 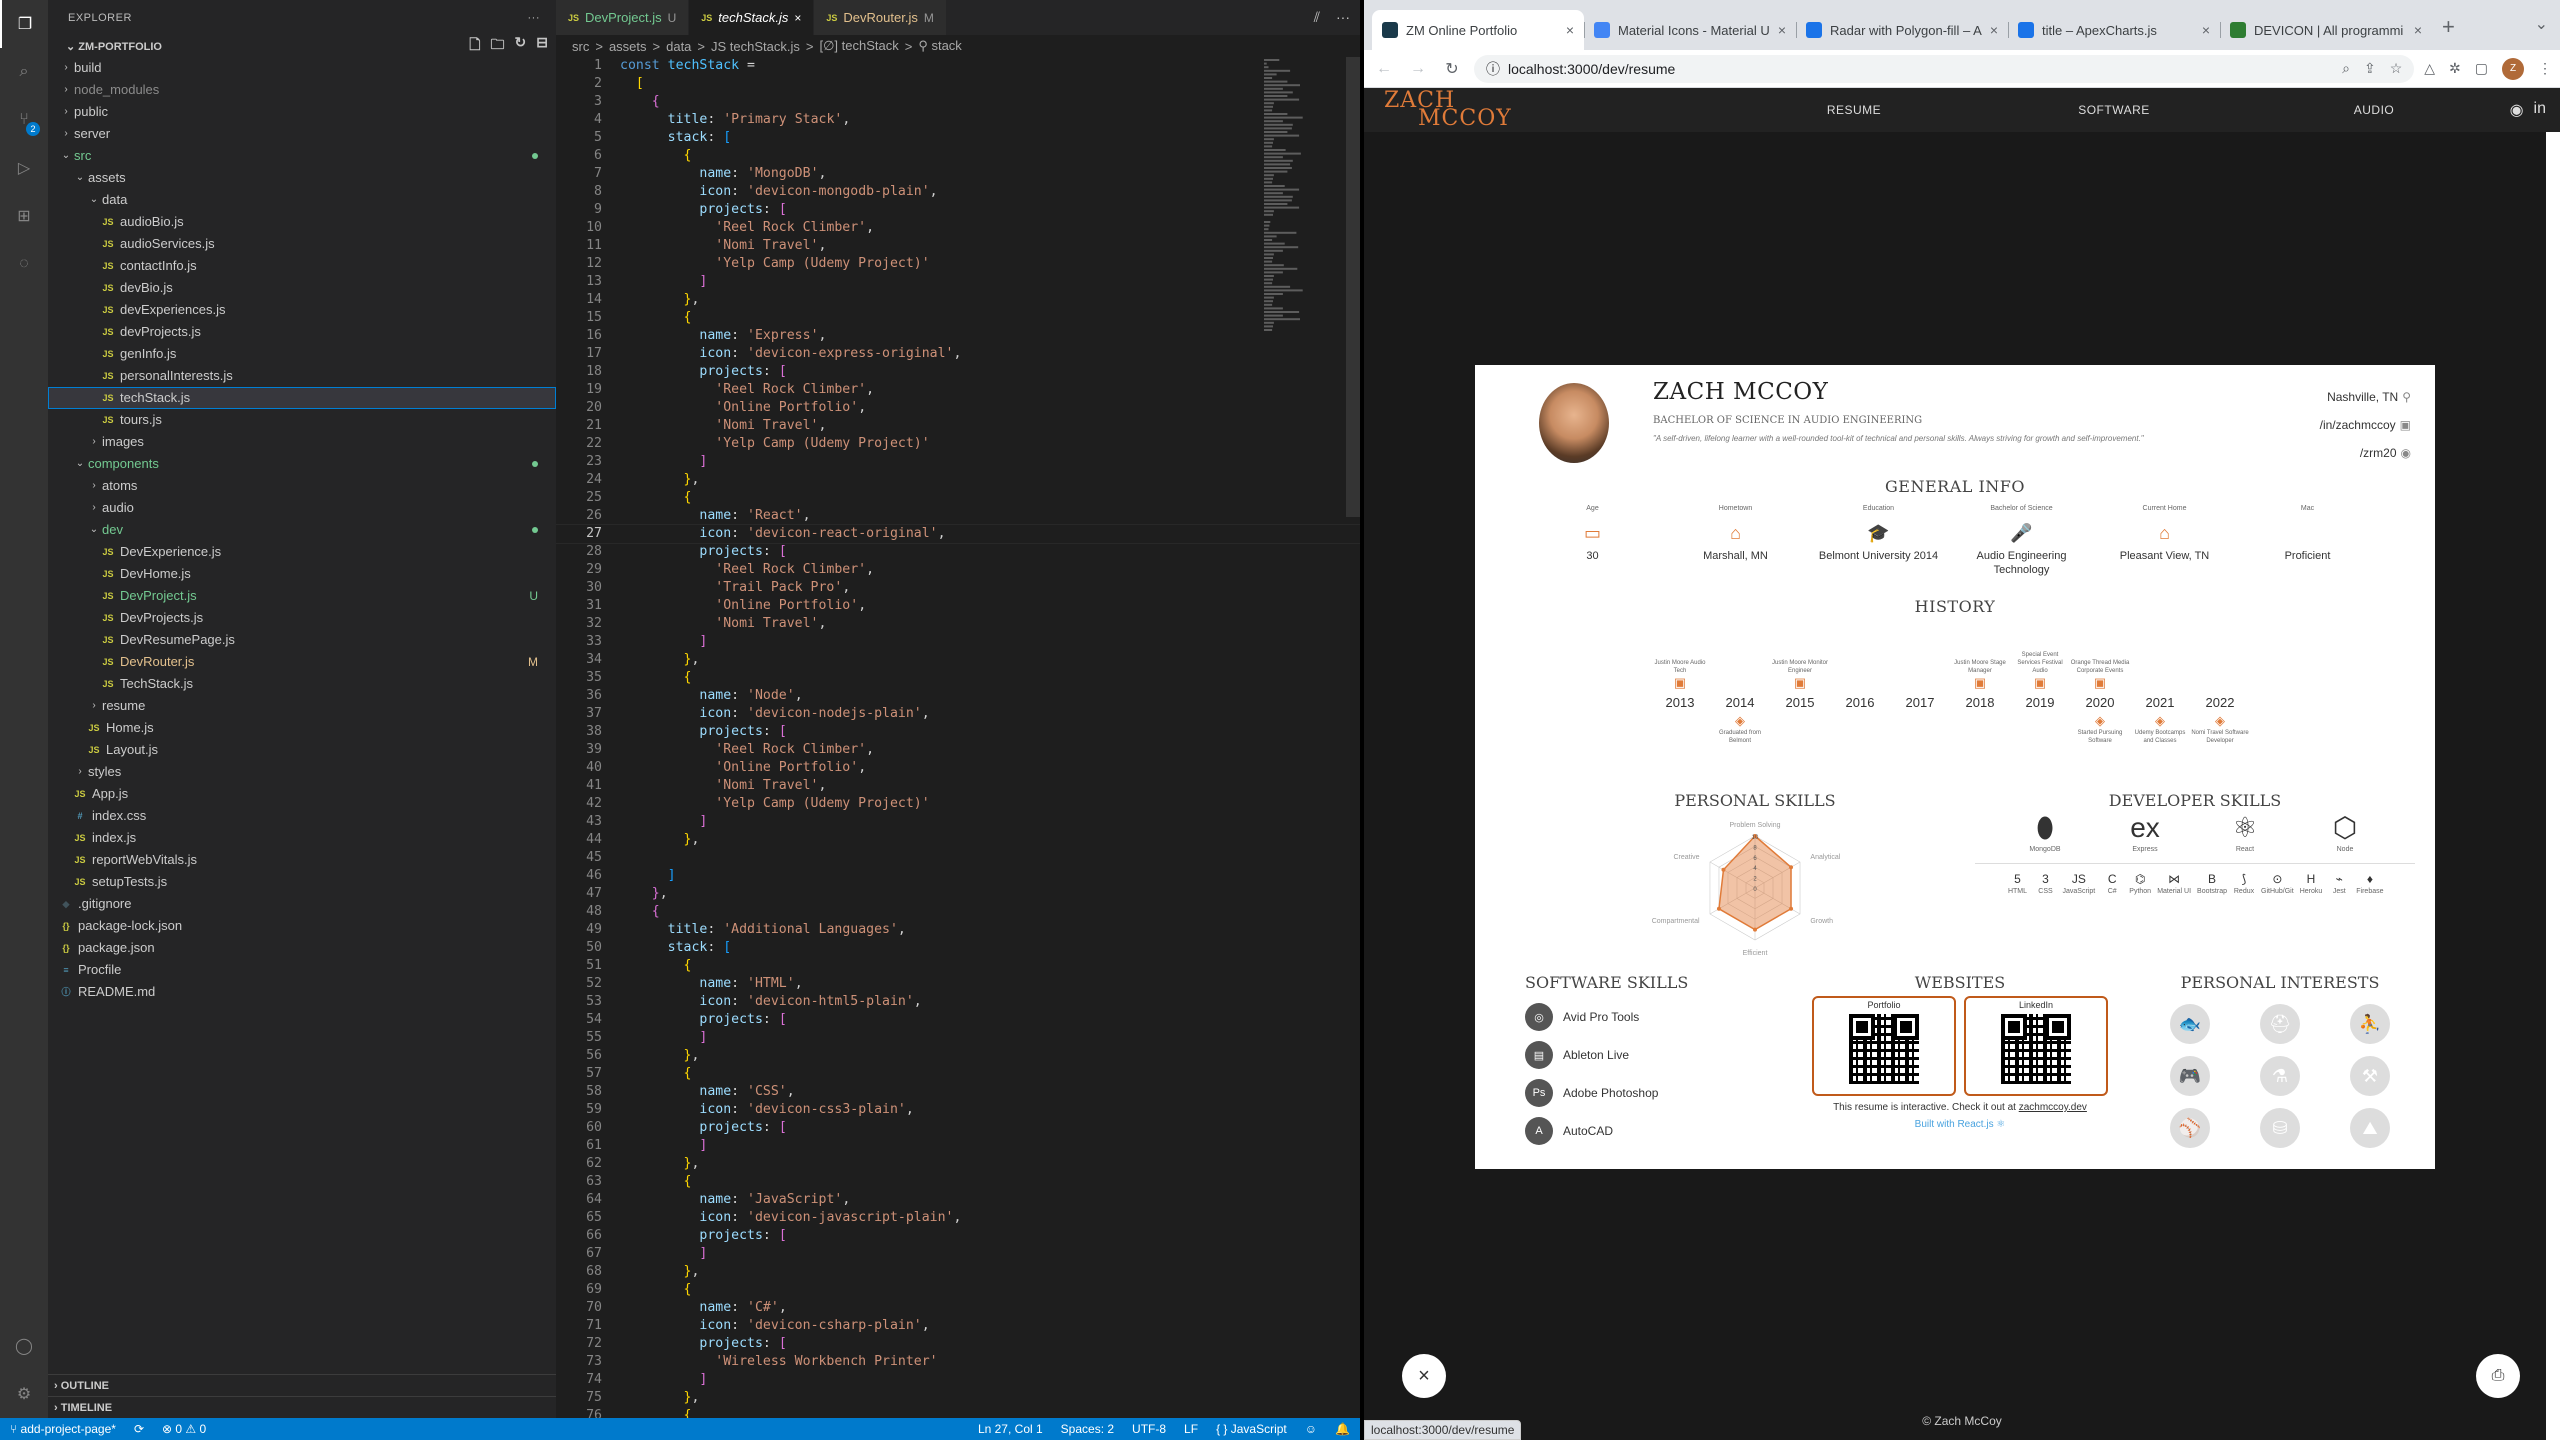 What do you see at coordinates (302, 200) in the screenshot?
I see `folder-item: ⌄ data` at bounding box center [302, 200].